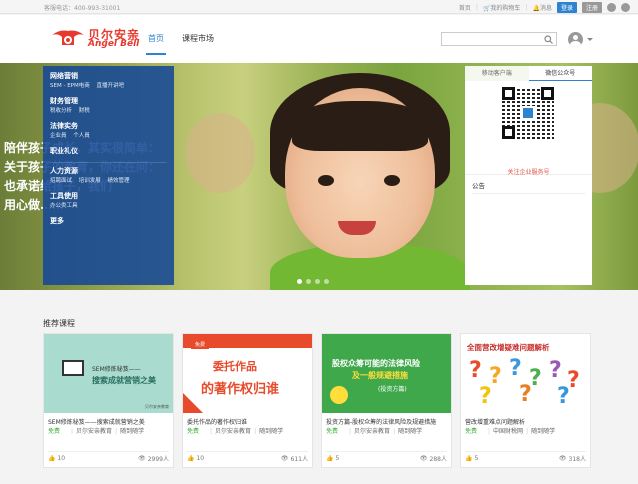 The image size is (638, 484). I want to click on course-thumbnail: 股权众筹可能的法律风险 及一般规避措施 (投资方篇), so click(386, 373).